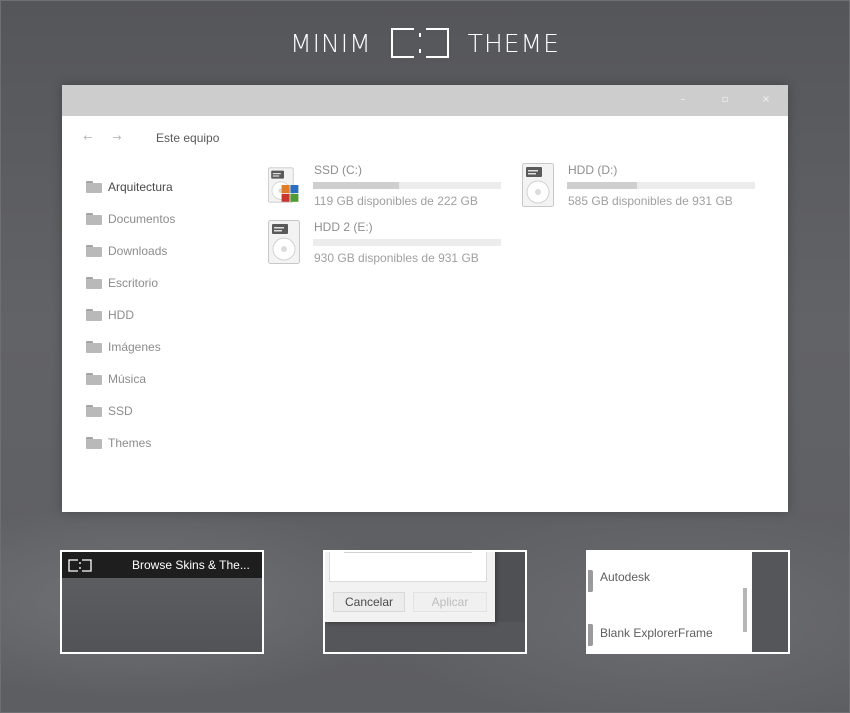 The width and height of the screenshot is (850, 713). I want to click on window-titlebar: – ▫ ×, so click(425, 100).